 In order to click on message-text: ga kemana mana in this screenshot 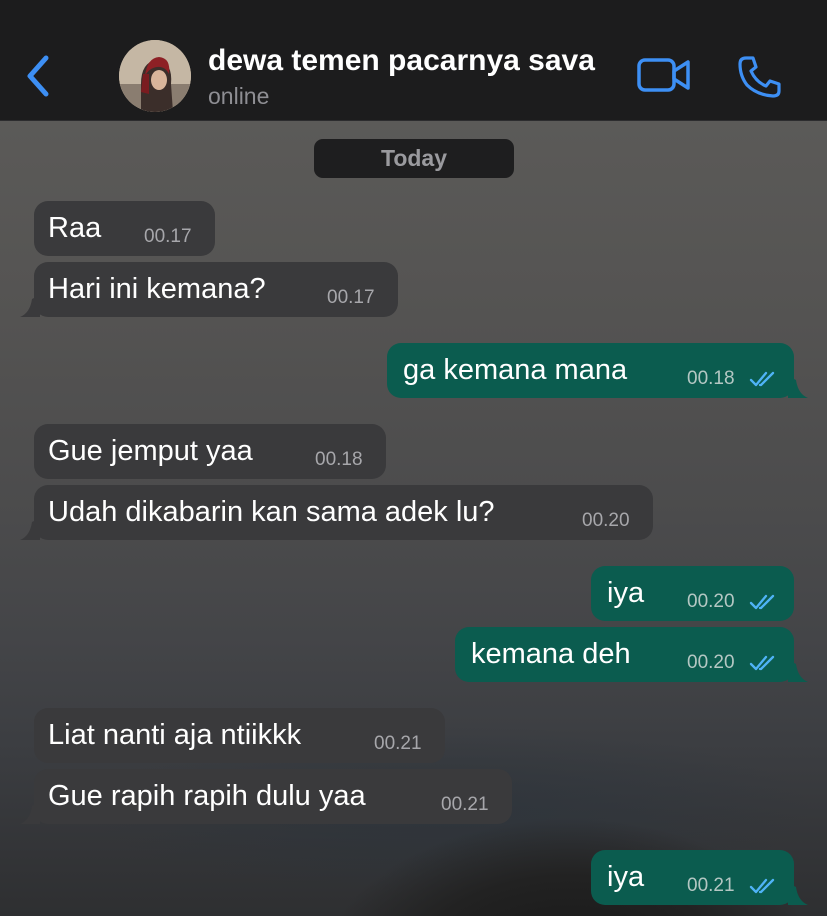, I will do `click(515, 370)`.